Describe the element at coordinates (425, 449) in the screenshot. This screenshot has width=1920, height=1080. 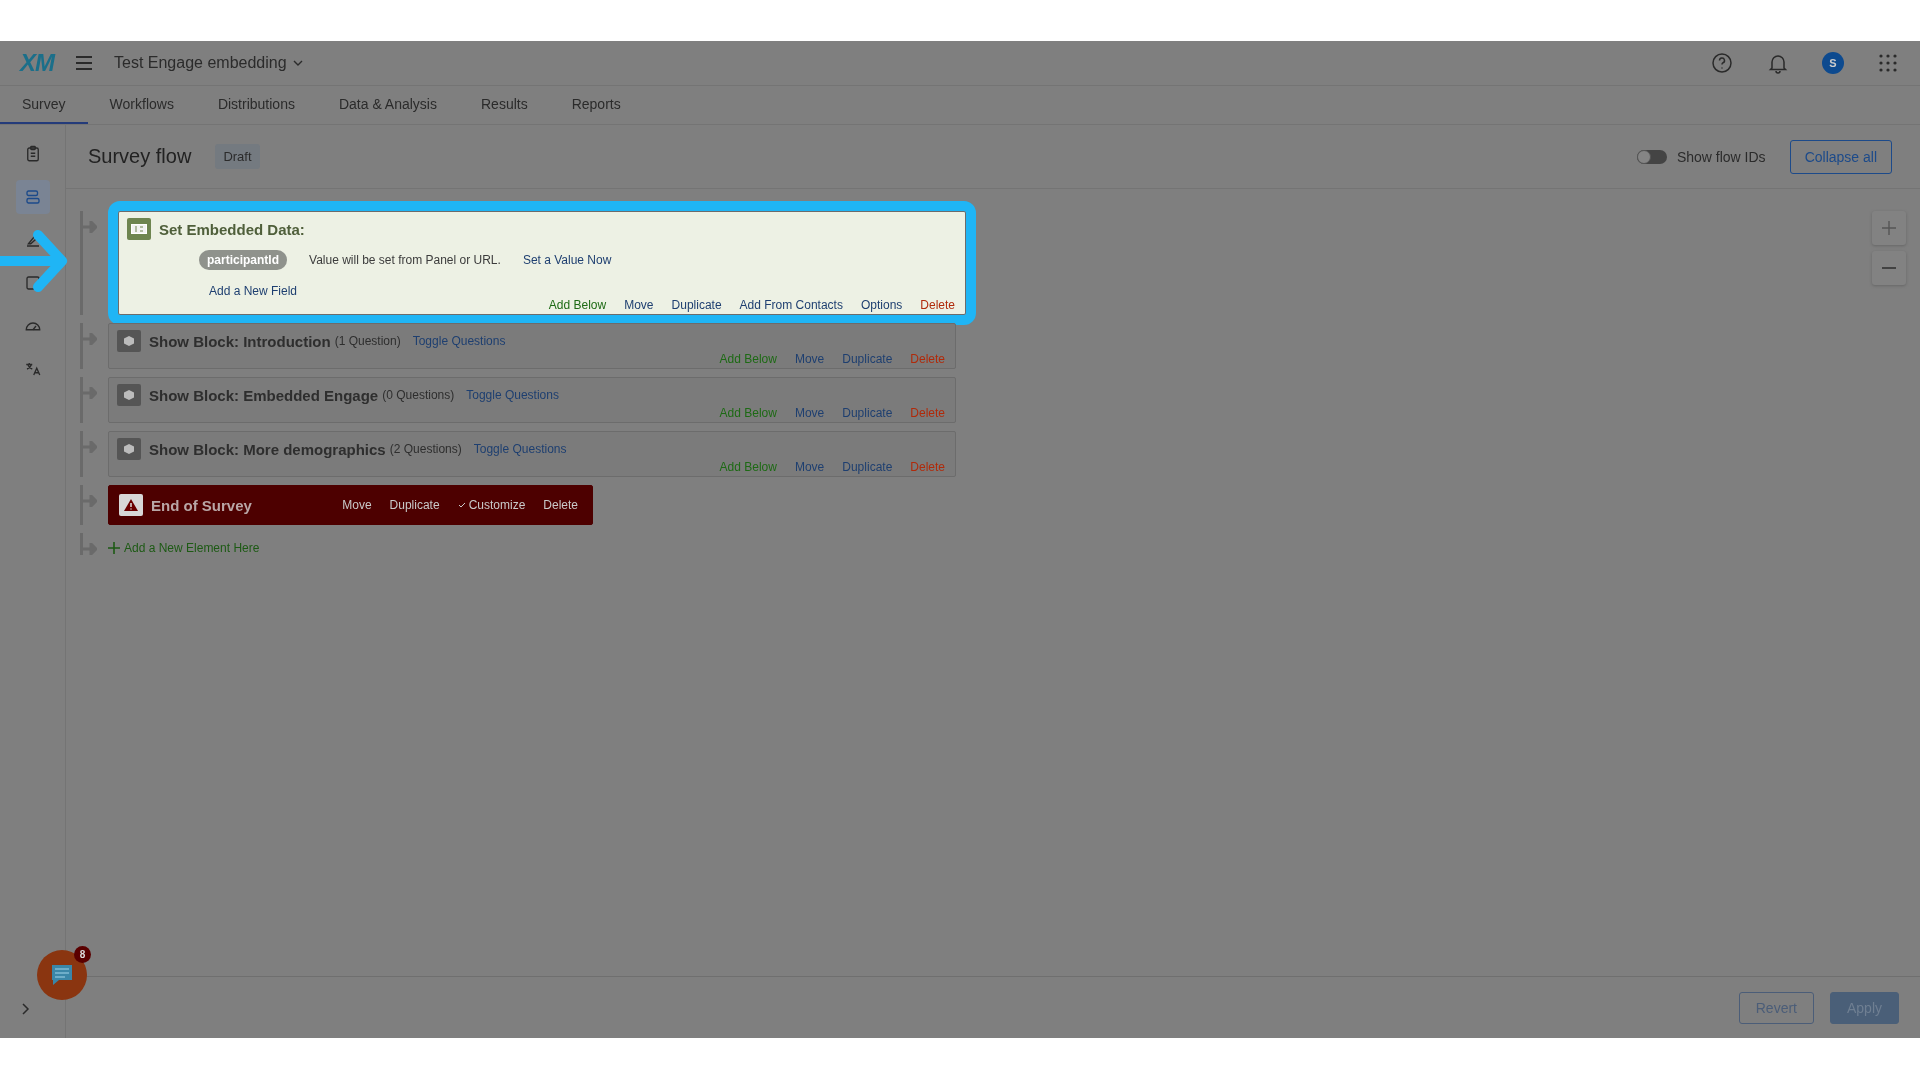
I see `question-count: (2 Questions)` at that location.